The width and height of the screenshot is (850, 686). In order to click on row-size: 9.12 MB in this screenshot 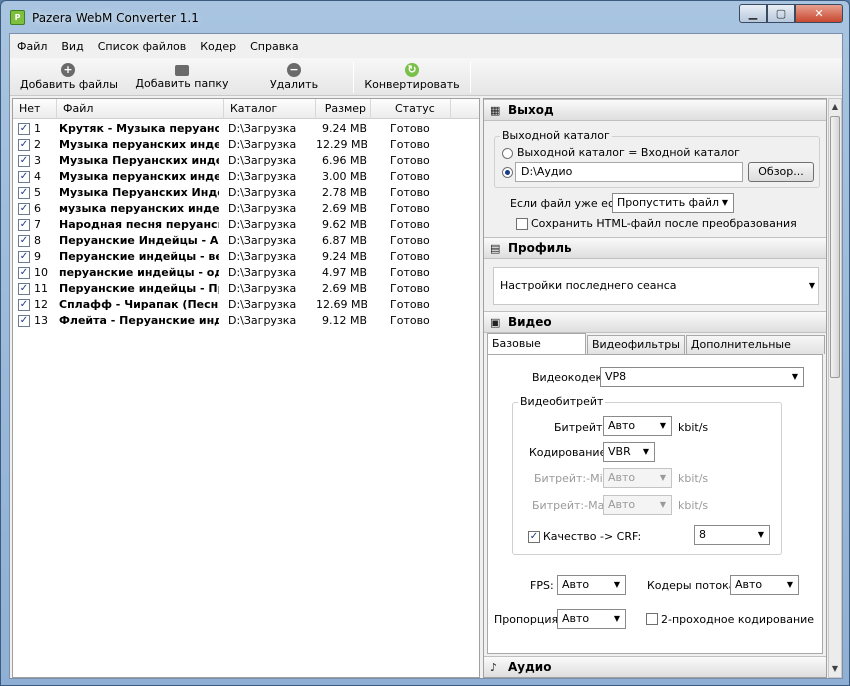, I will do `click(344, 320)`.